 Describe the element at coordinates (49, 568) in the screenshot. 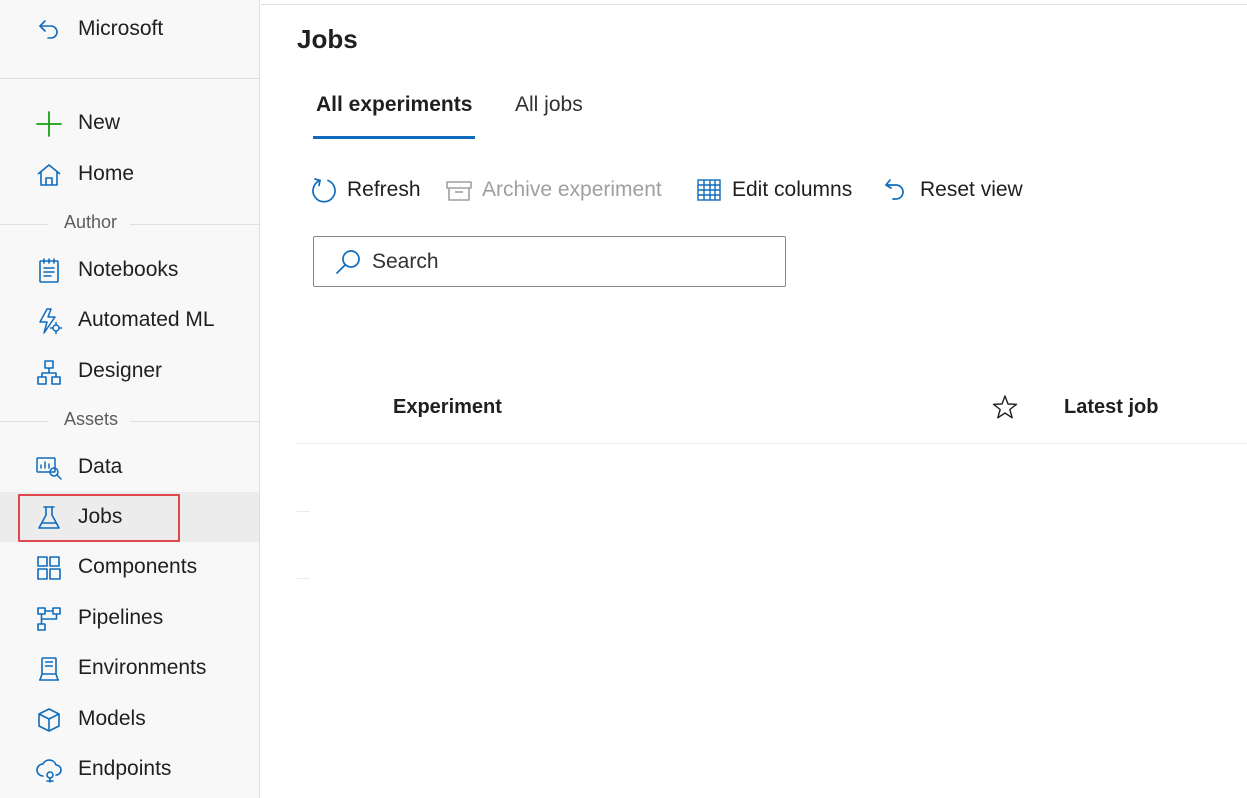

I see `components-icon` at that location.